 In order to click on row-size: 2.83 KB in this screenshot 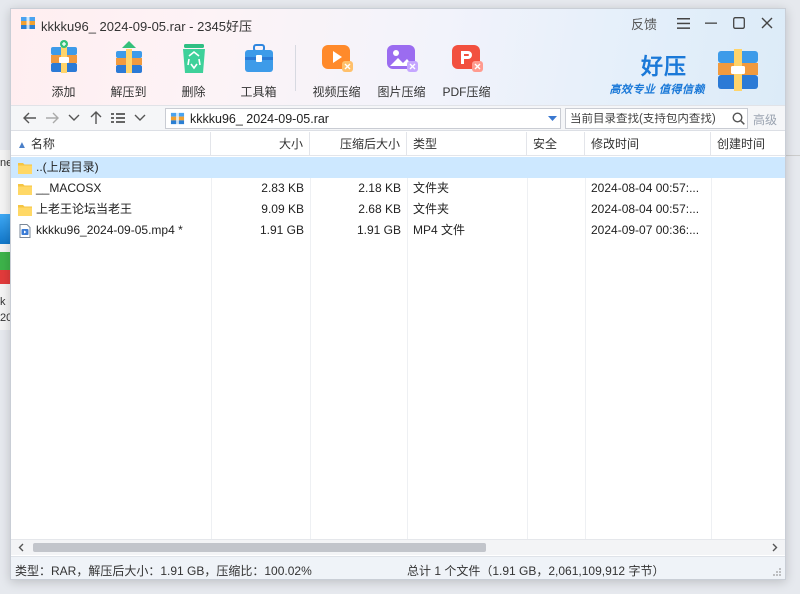, I will do `click(282, 188)`.